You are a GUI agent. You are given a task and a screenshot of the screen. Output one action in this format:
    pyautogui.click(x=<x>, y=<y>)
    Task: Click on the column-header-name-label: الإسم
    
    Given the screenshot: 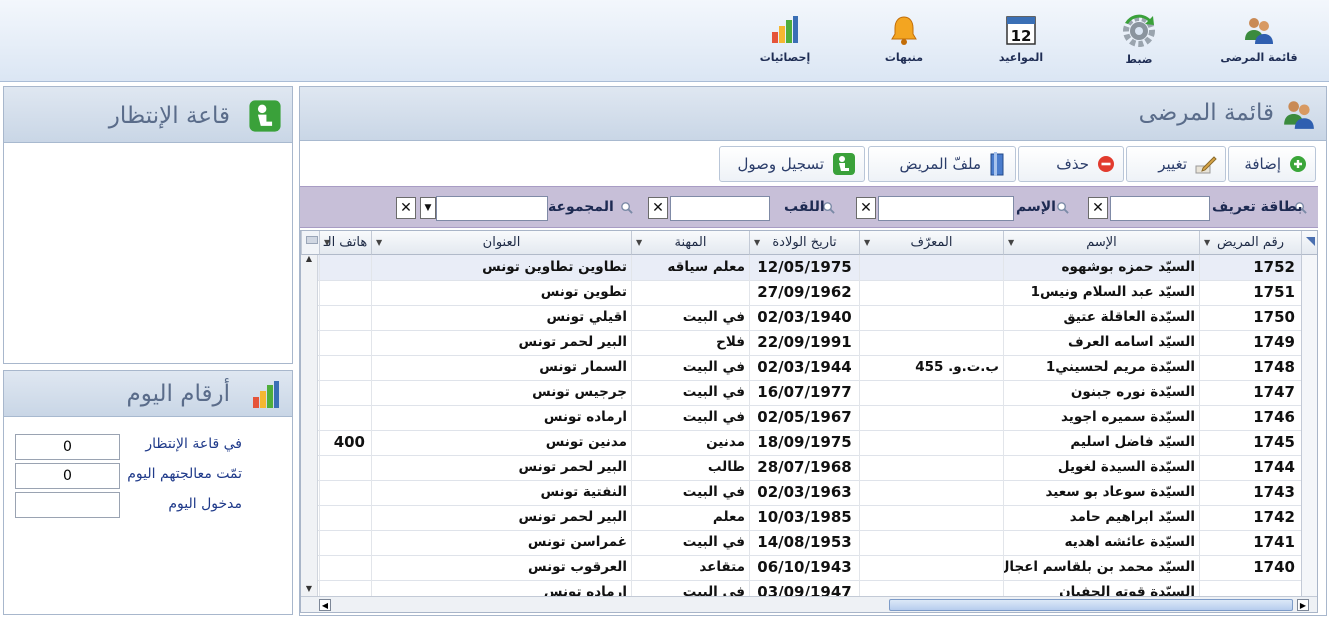 What is the action you would take?
    pyautogui.click(x=1101, y=242)
    